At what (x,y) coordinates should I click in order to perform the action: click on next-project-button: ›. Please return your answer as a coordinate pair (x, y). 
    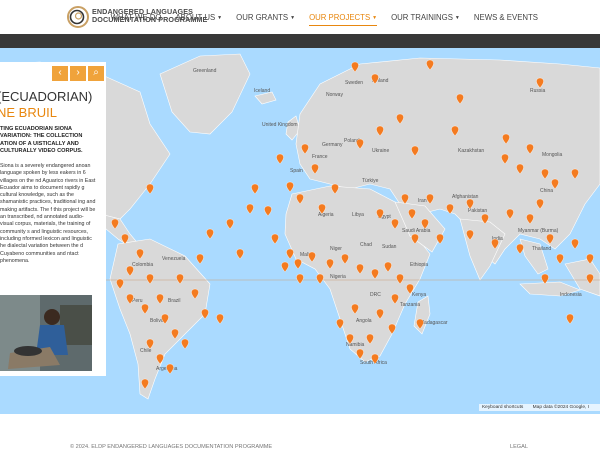
    Looking at the image, I should click on (78, 73).